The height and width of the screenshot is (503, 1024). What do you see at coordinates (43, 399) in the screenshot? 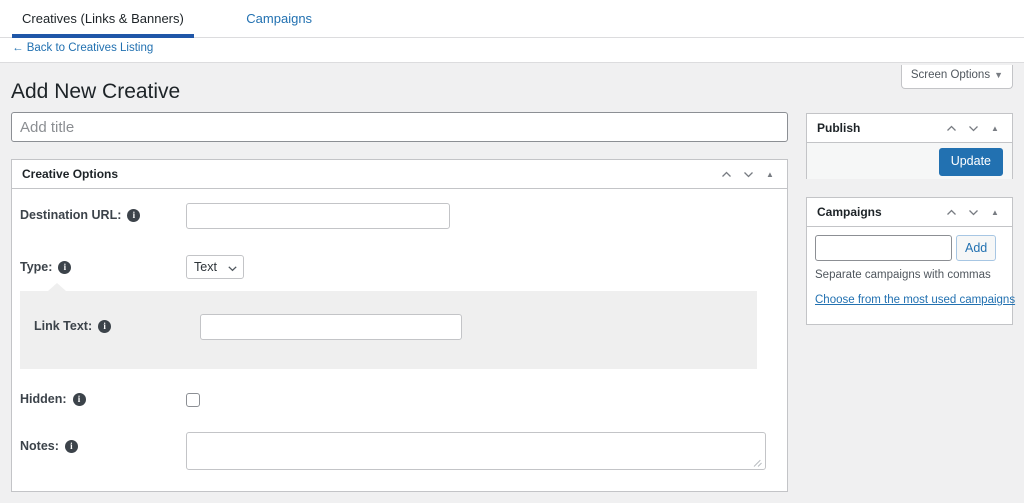
I see `hidden-label-text: Hidden:` at bounding box center [43, 399].